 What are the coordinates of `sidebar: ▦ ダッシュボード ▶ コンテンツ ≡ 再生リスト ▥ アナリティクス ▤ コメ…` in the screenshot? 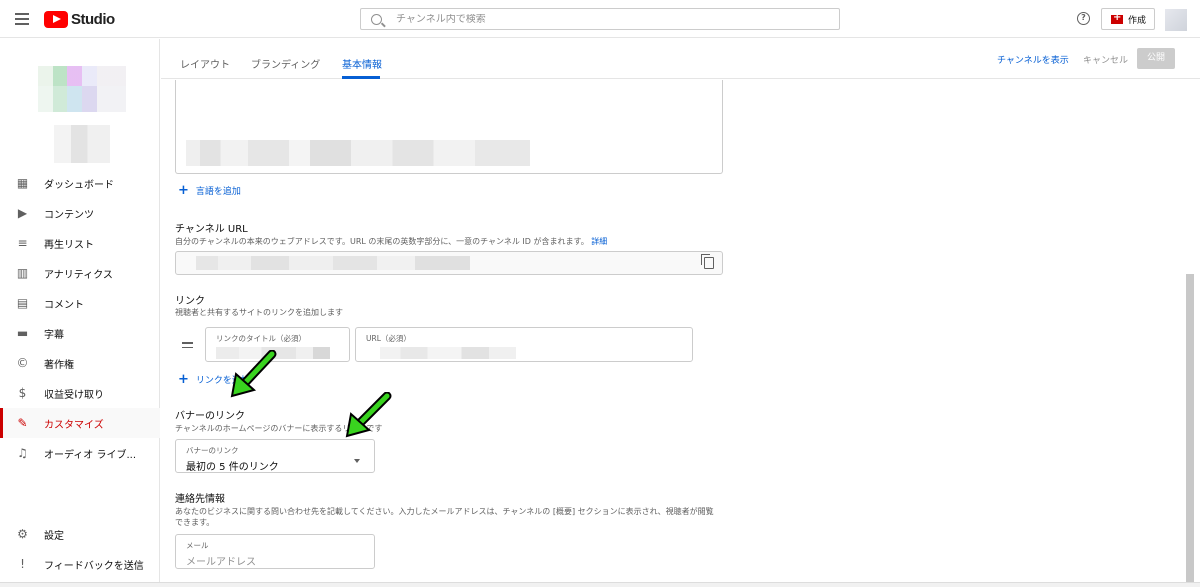 It's located at (80, 313).